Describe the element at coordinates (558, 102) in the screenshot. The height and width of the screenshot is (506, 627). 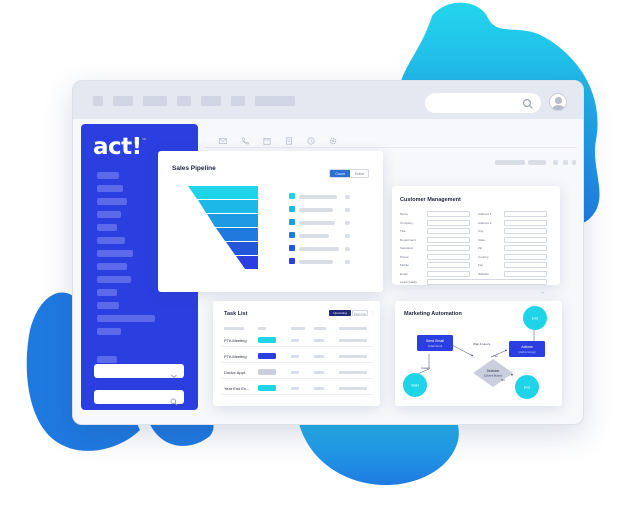
I see `user-avatar-icon` at that location.